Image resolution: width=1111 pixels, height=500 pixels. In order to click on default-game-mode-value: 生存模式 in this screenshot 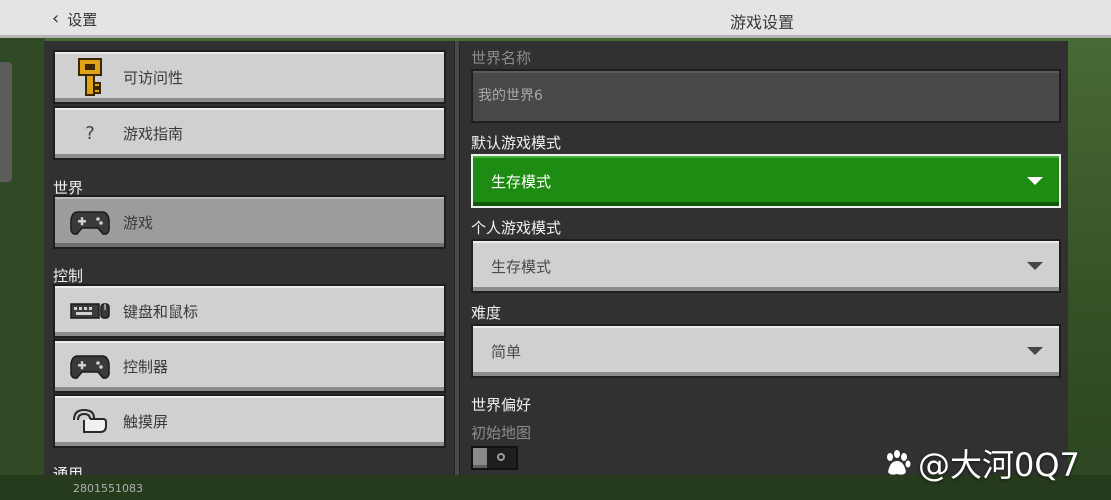, I will do `click(521, 181)`.